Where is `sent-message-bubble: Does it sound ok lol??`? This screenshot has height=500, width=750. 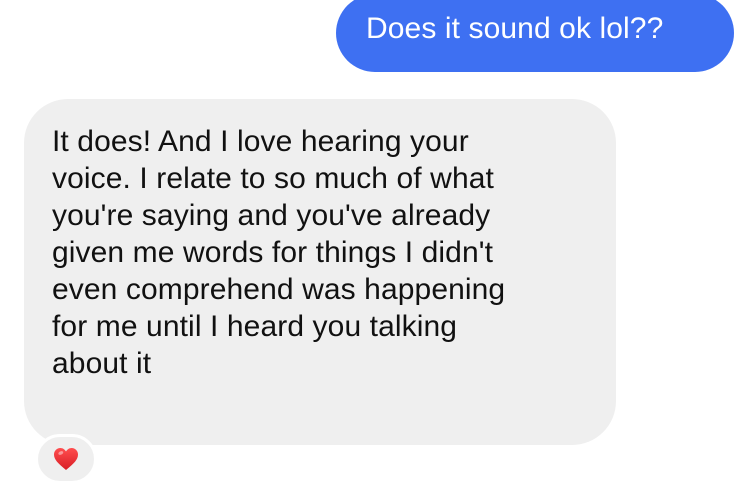
sent-message-bubble: Does it sound ok lol?? is located at coordinates (535, 36).